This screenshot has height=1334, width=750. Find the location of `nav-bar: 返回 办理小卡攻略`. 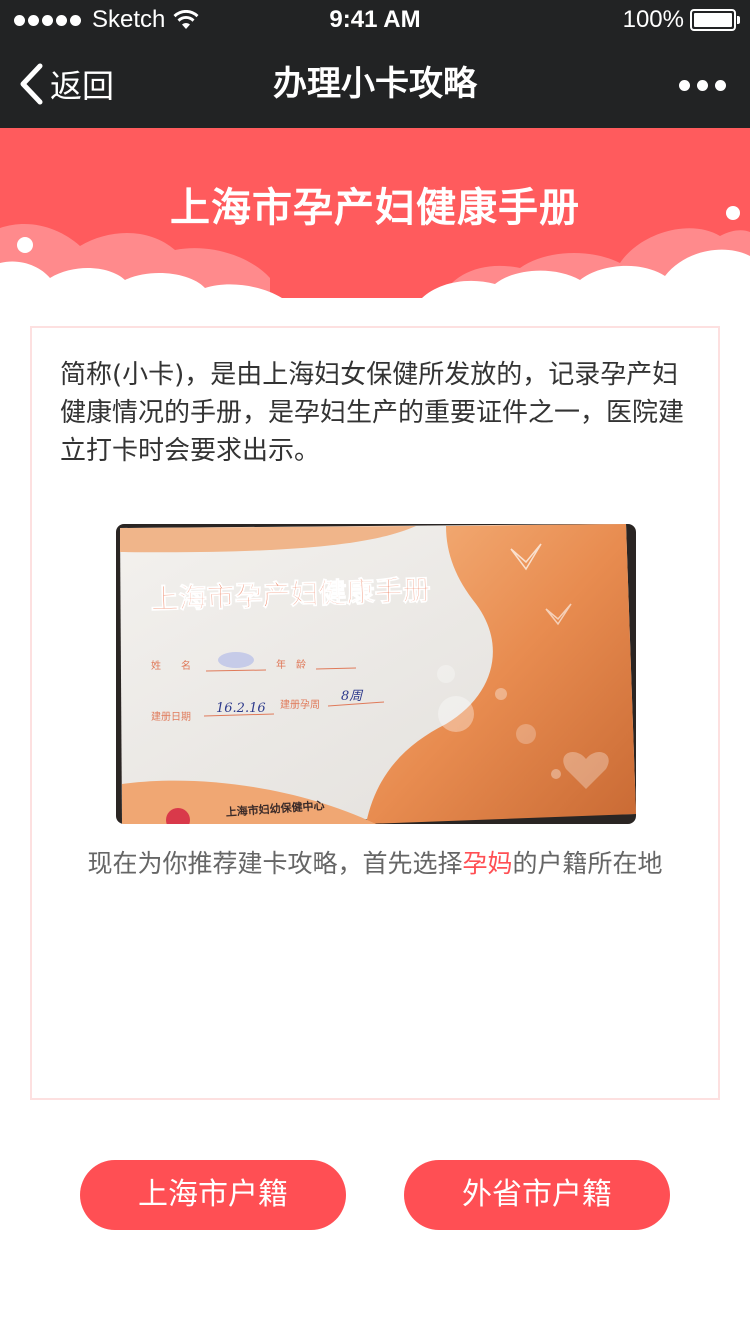

nav-bar: 返回 办理小卡攻略 is located at coordinates (375, 84).